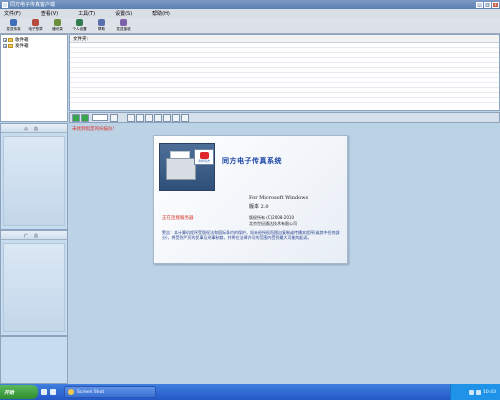  Describe the element at coordinates (495, 4) in the screenshot. I see `close-button: x` at that location.